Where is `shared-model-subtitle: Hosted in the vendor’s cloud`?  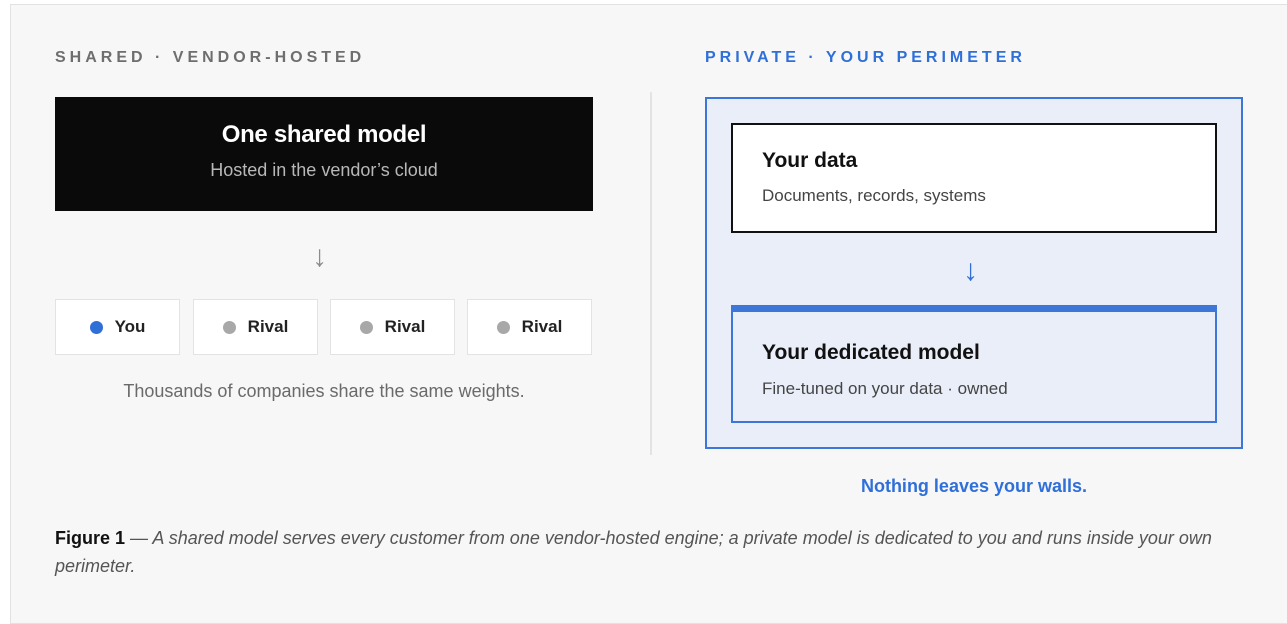 shared-model-subtitle: Hosted in the vendor’s cloud is located at coordinates (324, 170).